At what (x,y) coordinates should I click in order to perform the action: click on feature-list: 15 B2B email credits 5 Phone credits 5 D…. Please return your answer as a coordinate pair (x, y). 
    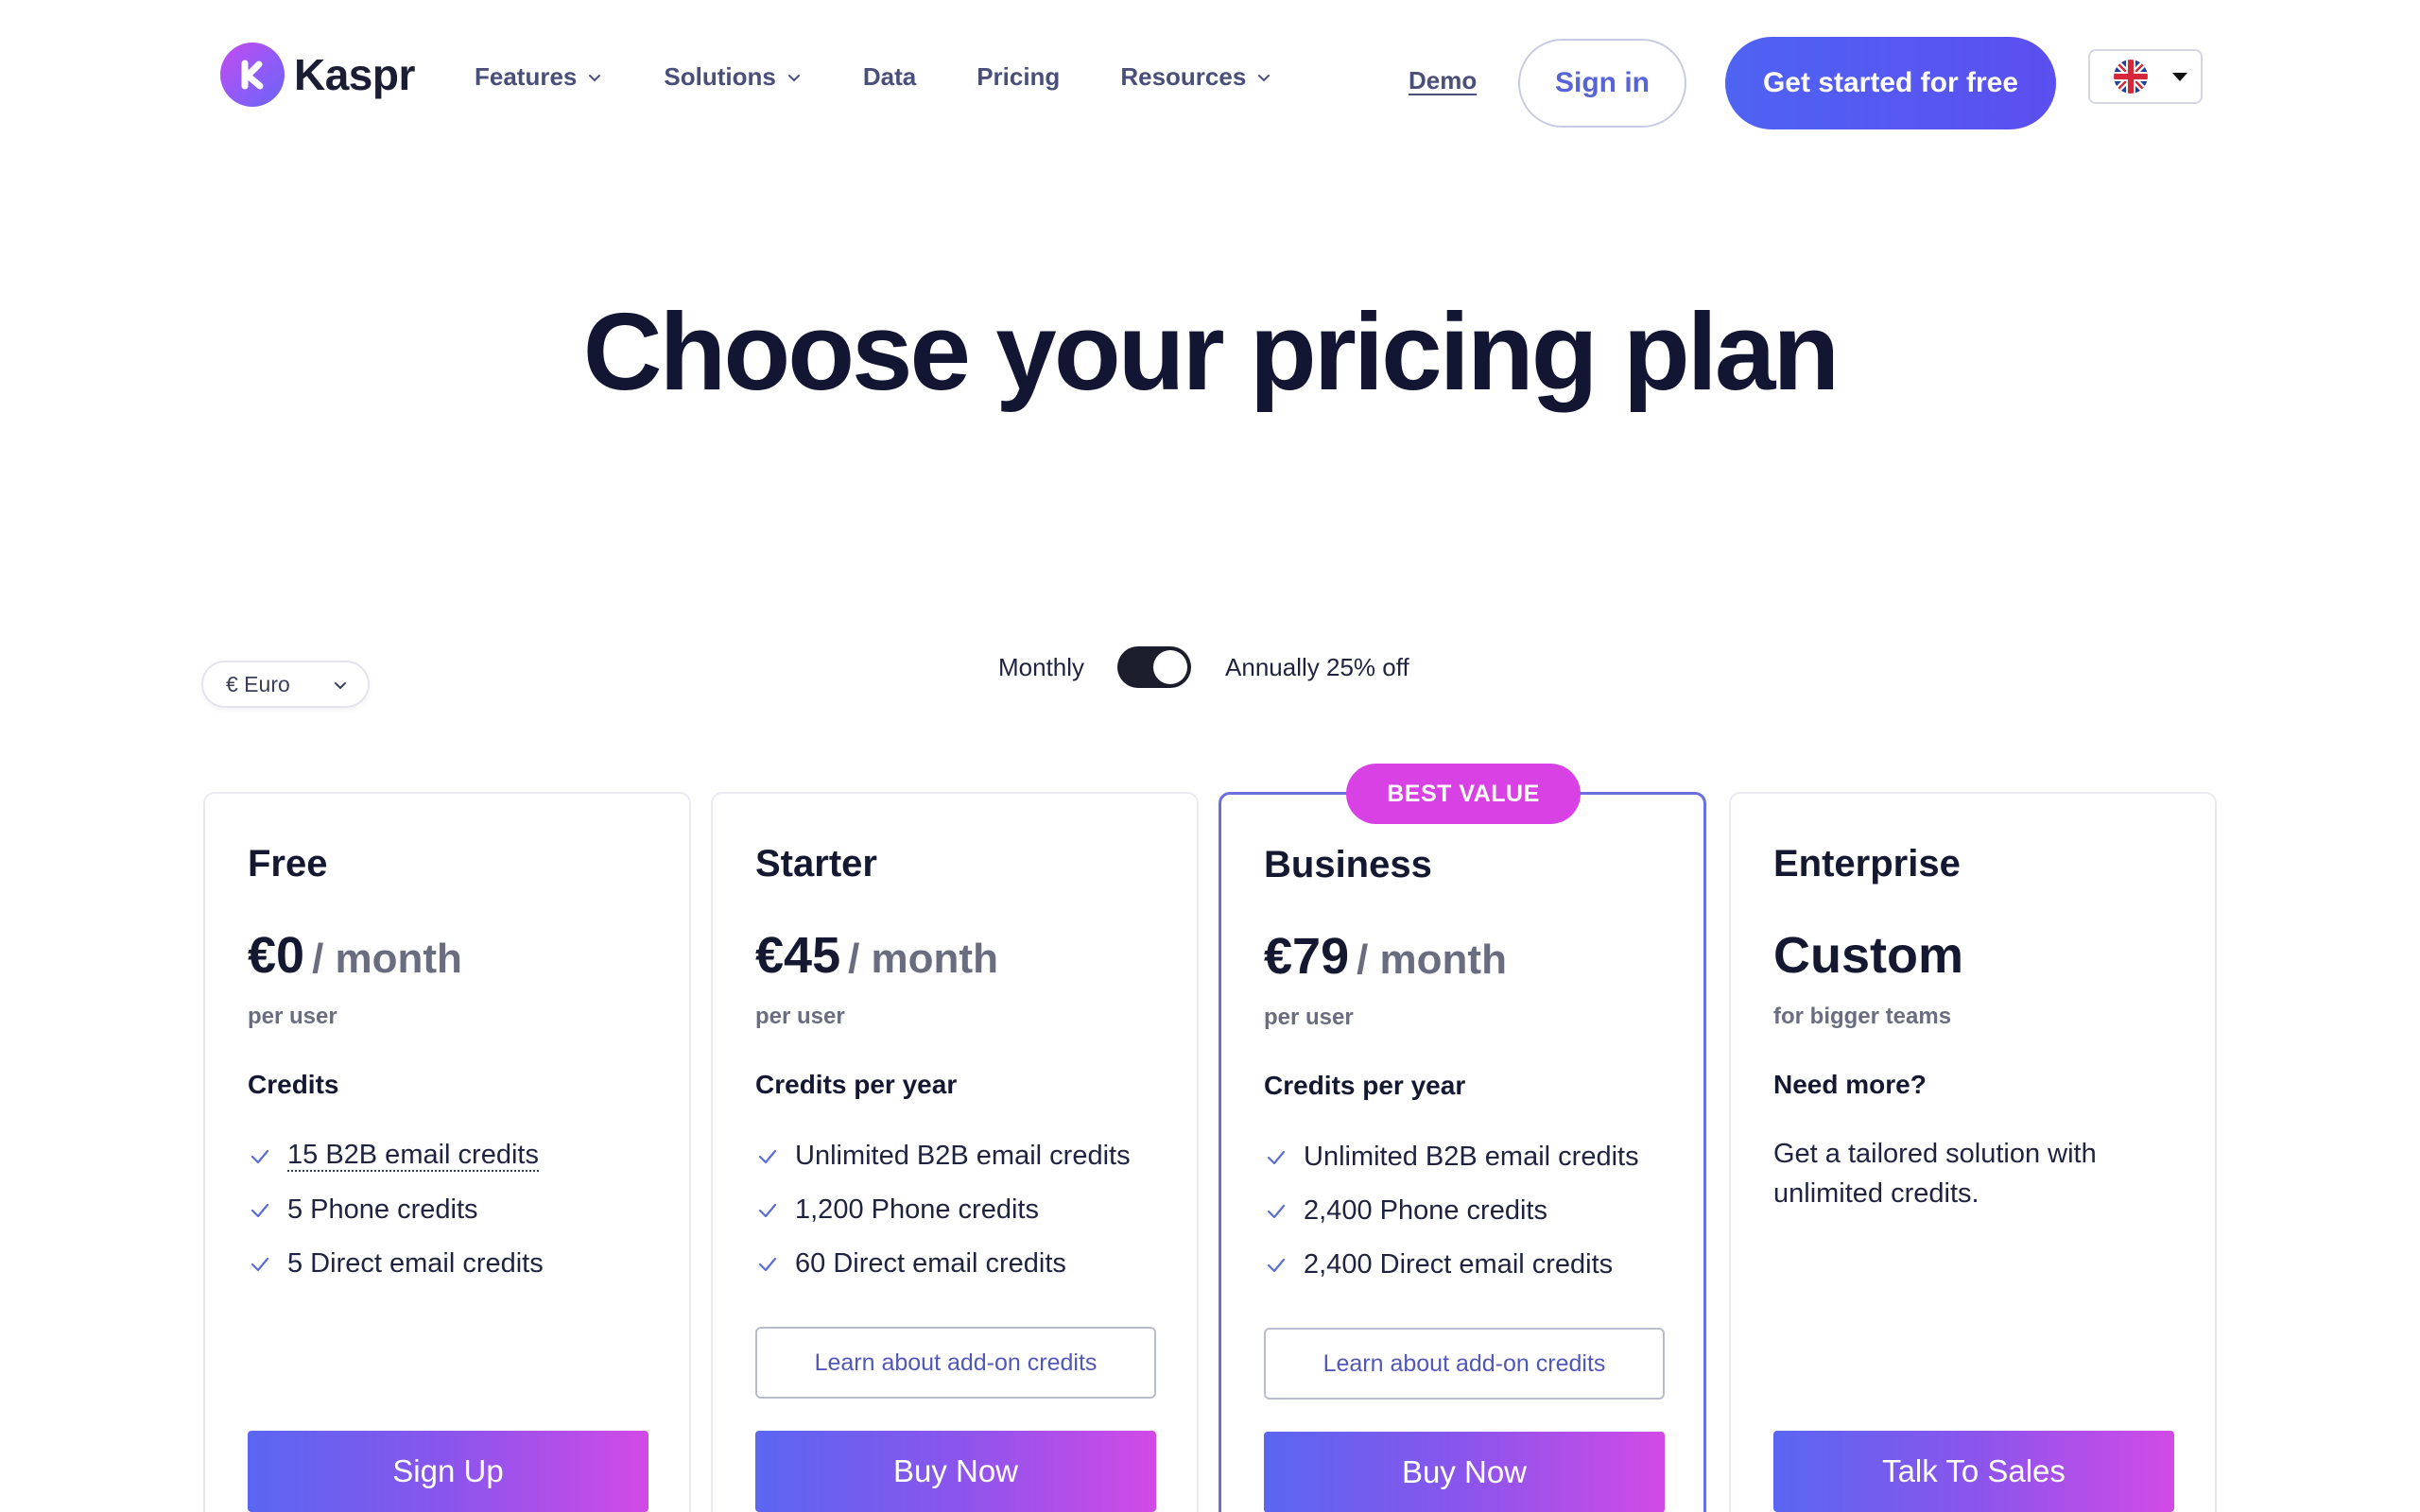
    Looking at the image, I should click on (396, 1210).